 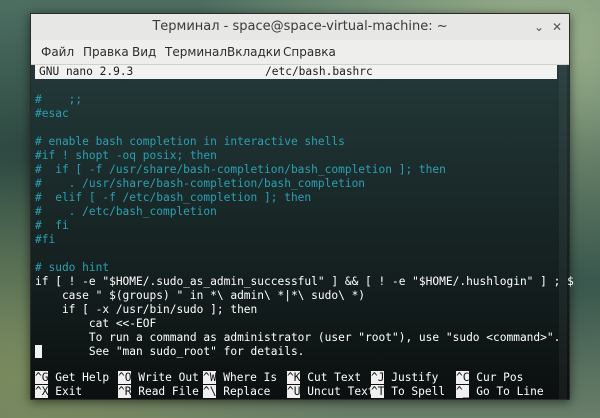 What do you see at coordinates (557, 27) in the screenshot?
I see `close-icon: ✕` at bounding box center [557, 27].